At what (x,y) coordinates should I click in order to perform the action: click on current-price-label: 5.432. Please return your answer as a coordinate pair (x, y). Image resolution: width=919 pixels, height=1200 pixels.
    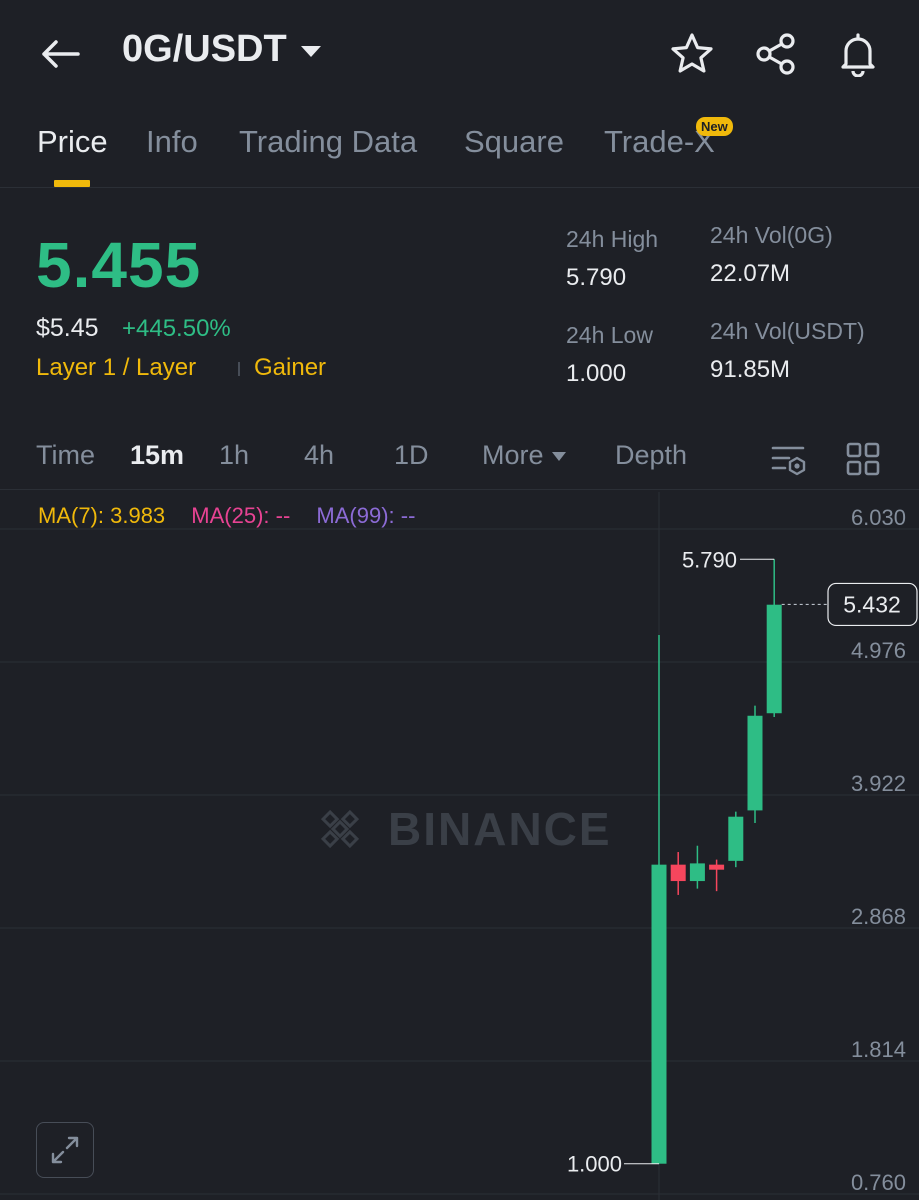
    Looking at the image, I should click on (872, 604).